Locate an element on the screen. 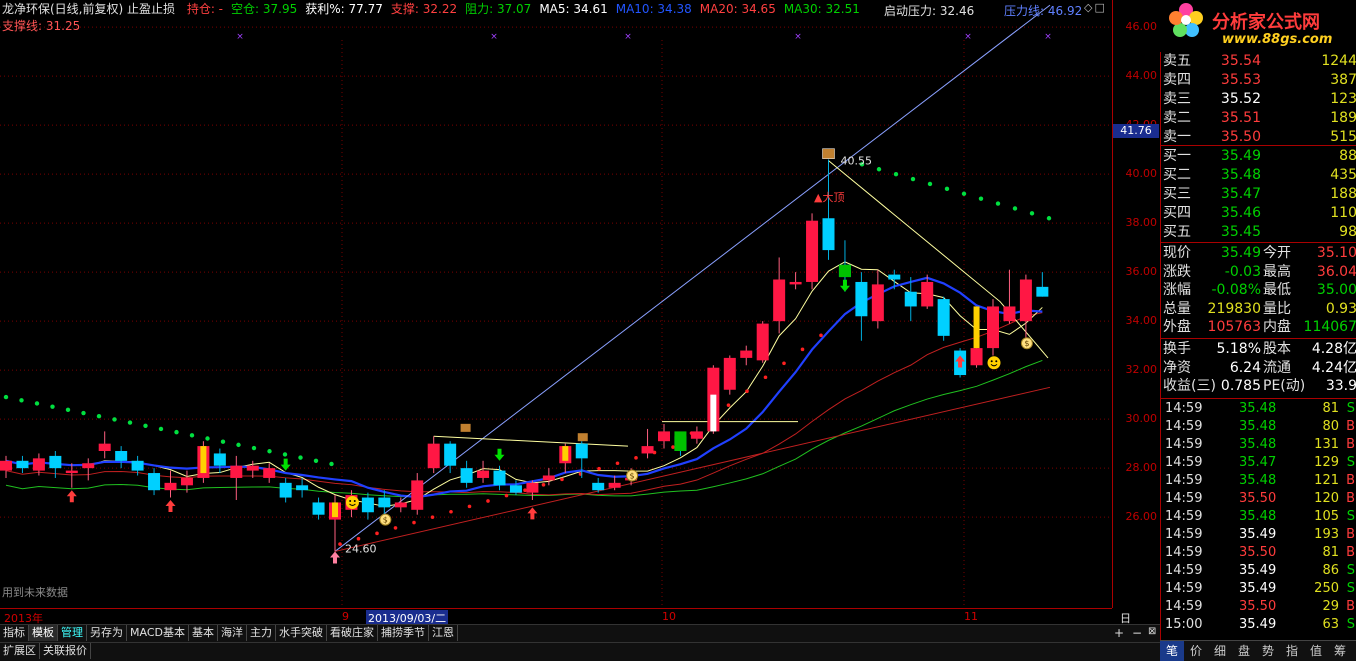  tick-price: 35.49 is located at coordinates (1258, 588).